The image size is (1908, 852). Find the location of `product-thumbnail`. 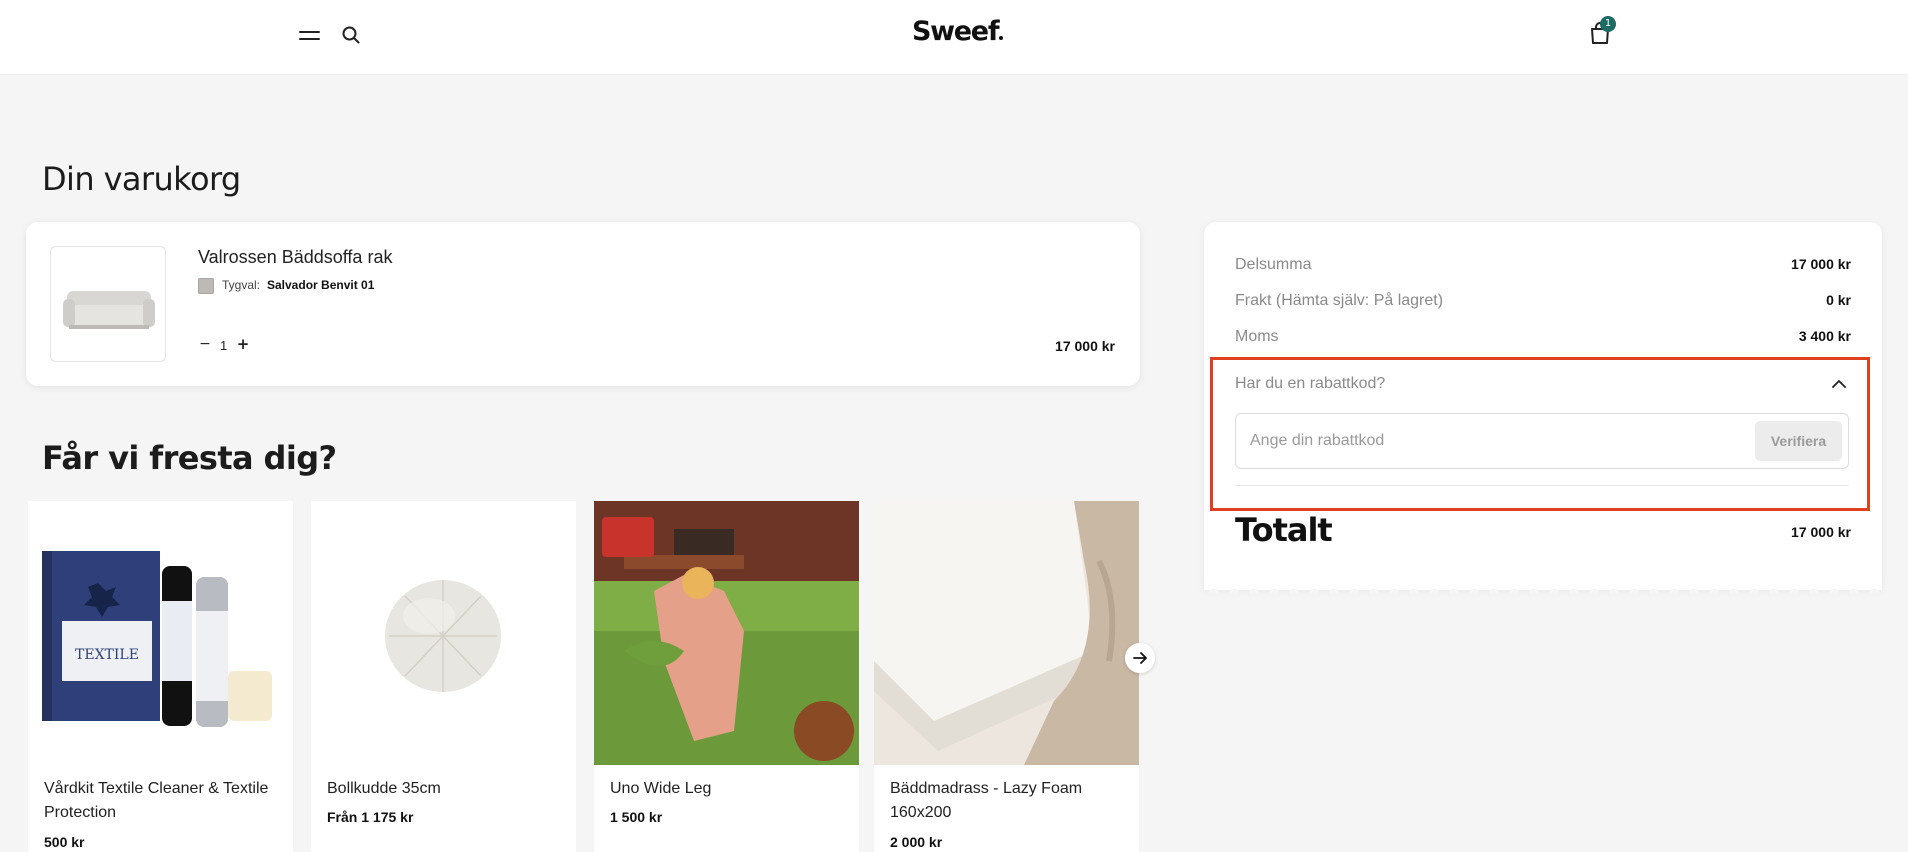

product-thumbnail is located at coordinates (108, 304).